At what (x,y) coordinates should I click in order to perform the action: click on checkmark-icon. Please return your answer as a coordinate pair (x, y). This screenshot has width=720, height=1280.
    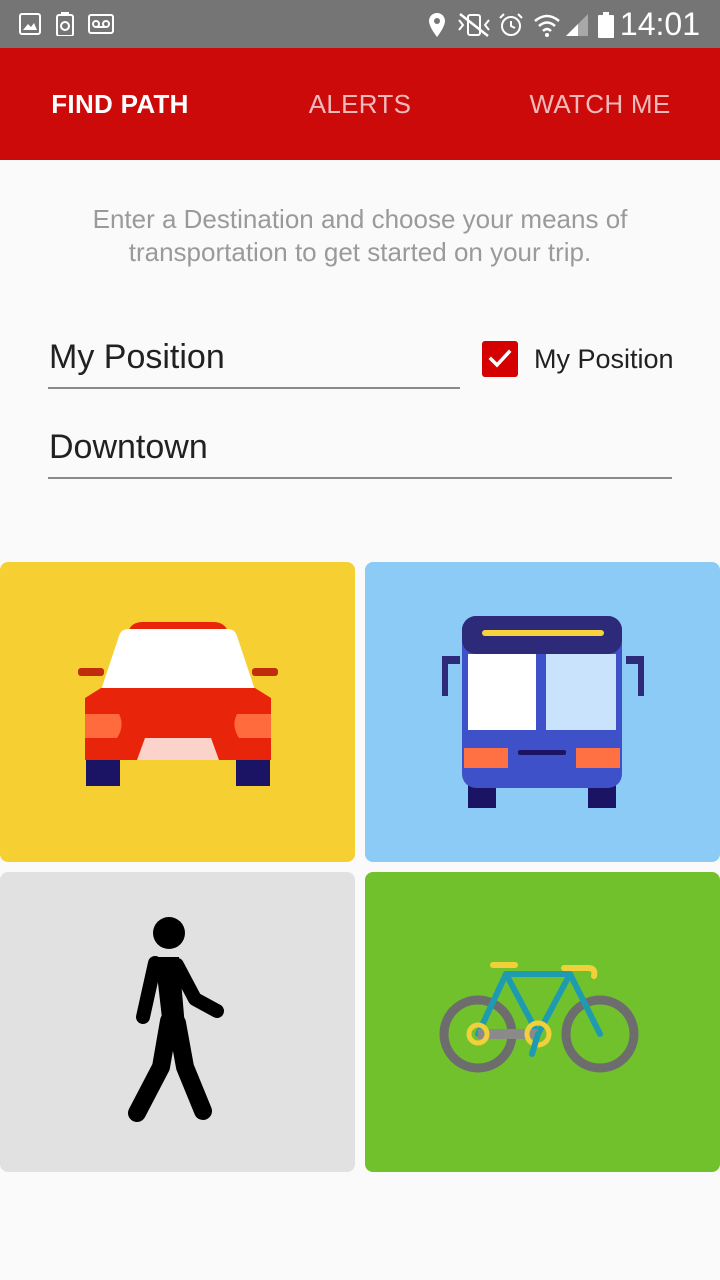
    Looking at the image, I should click on (500, 358).